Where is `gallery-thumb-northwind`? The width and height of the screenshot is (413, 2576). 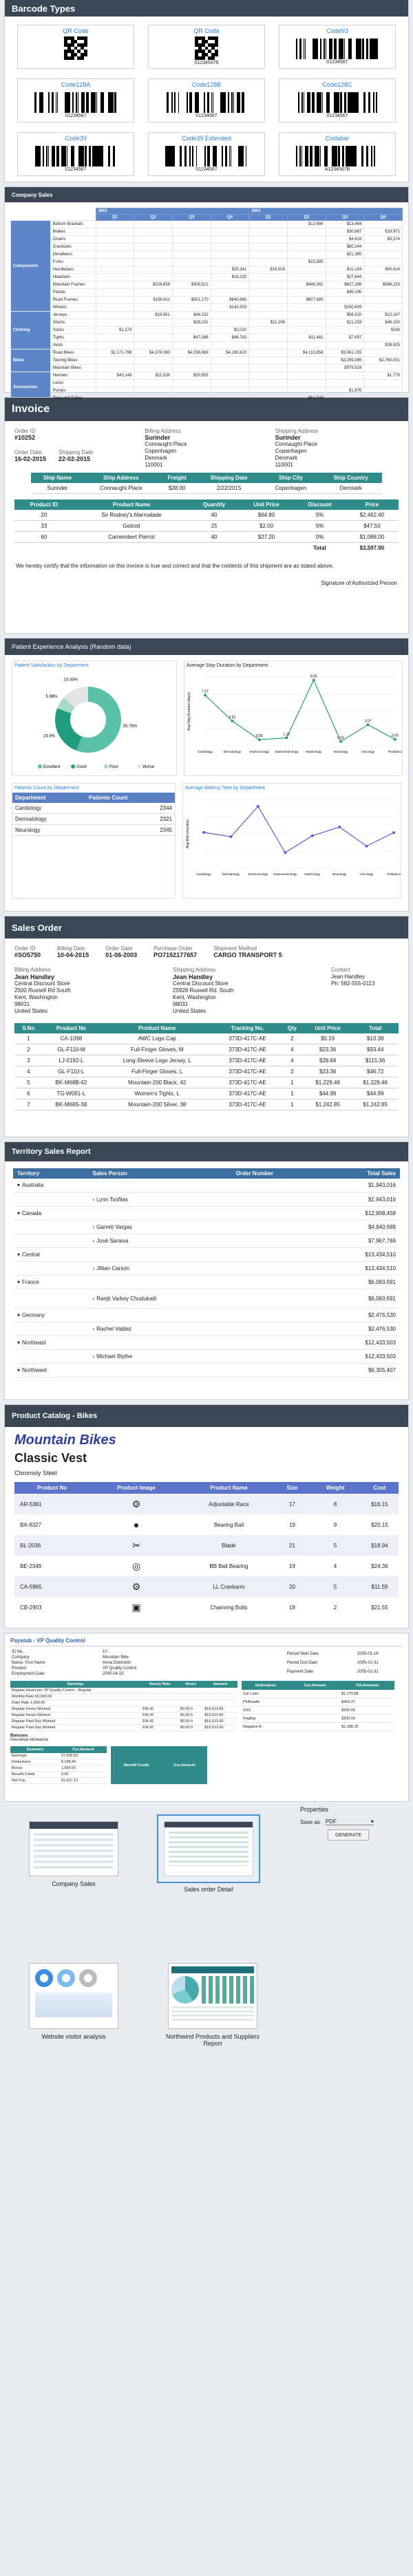
gallery-thumb-northwind is located at coordinates (212, 1996).